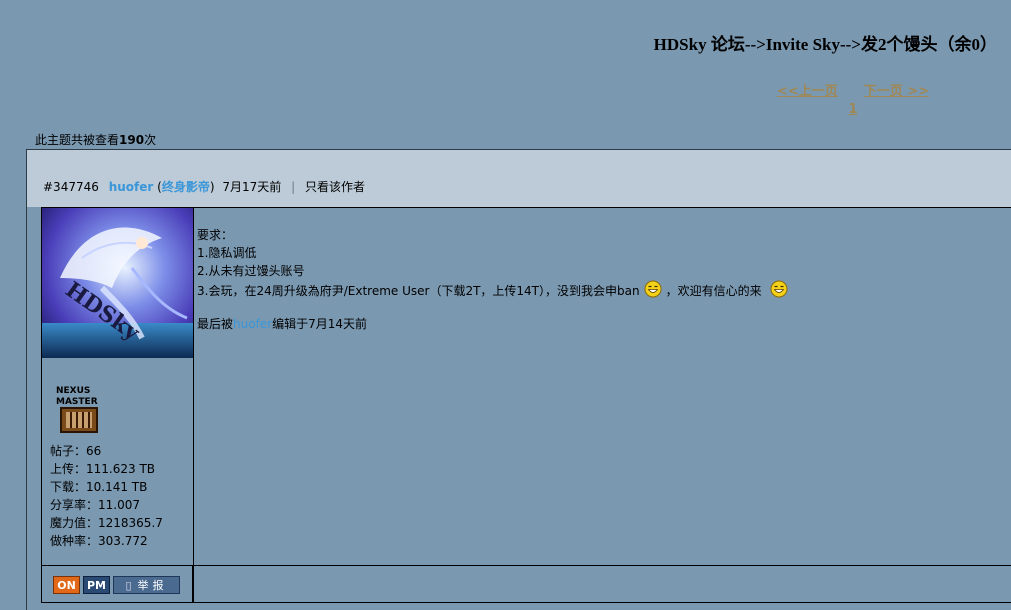 The width and height of the screenshot is (1011, 610). Describe the element at coordinates (150, 140) in the screenshot. I see `view-count-suffix: 次` at that location.